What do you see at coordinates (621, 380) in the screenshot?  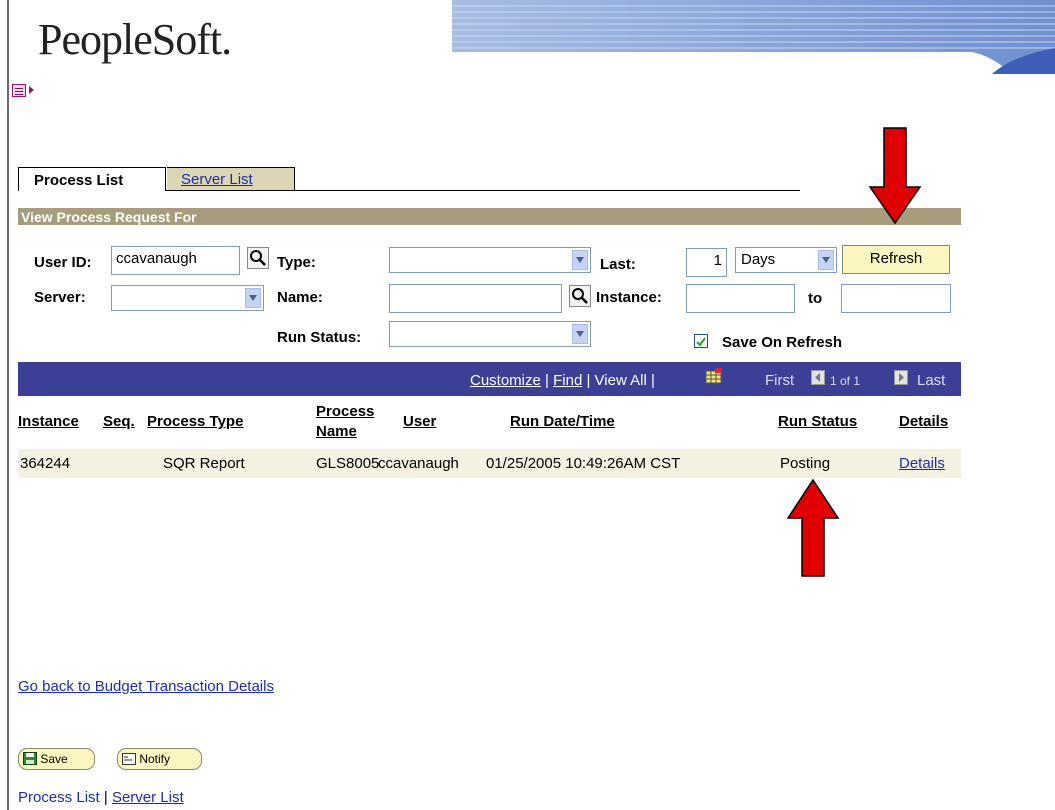 I see `view-all-link: View All` at bounding box center [621, 380].